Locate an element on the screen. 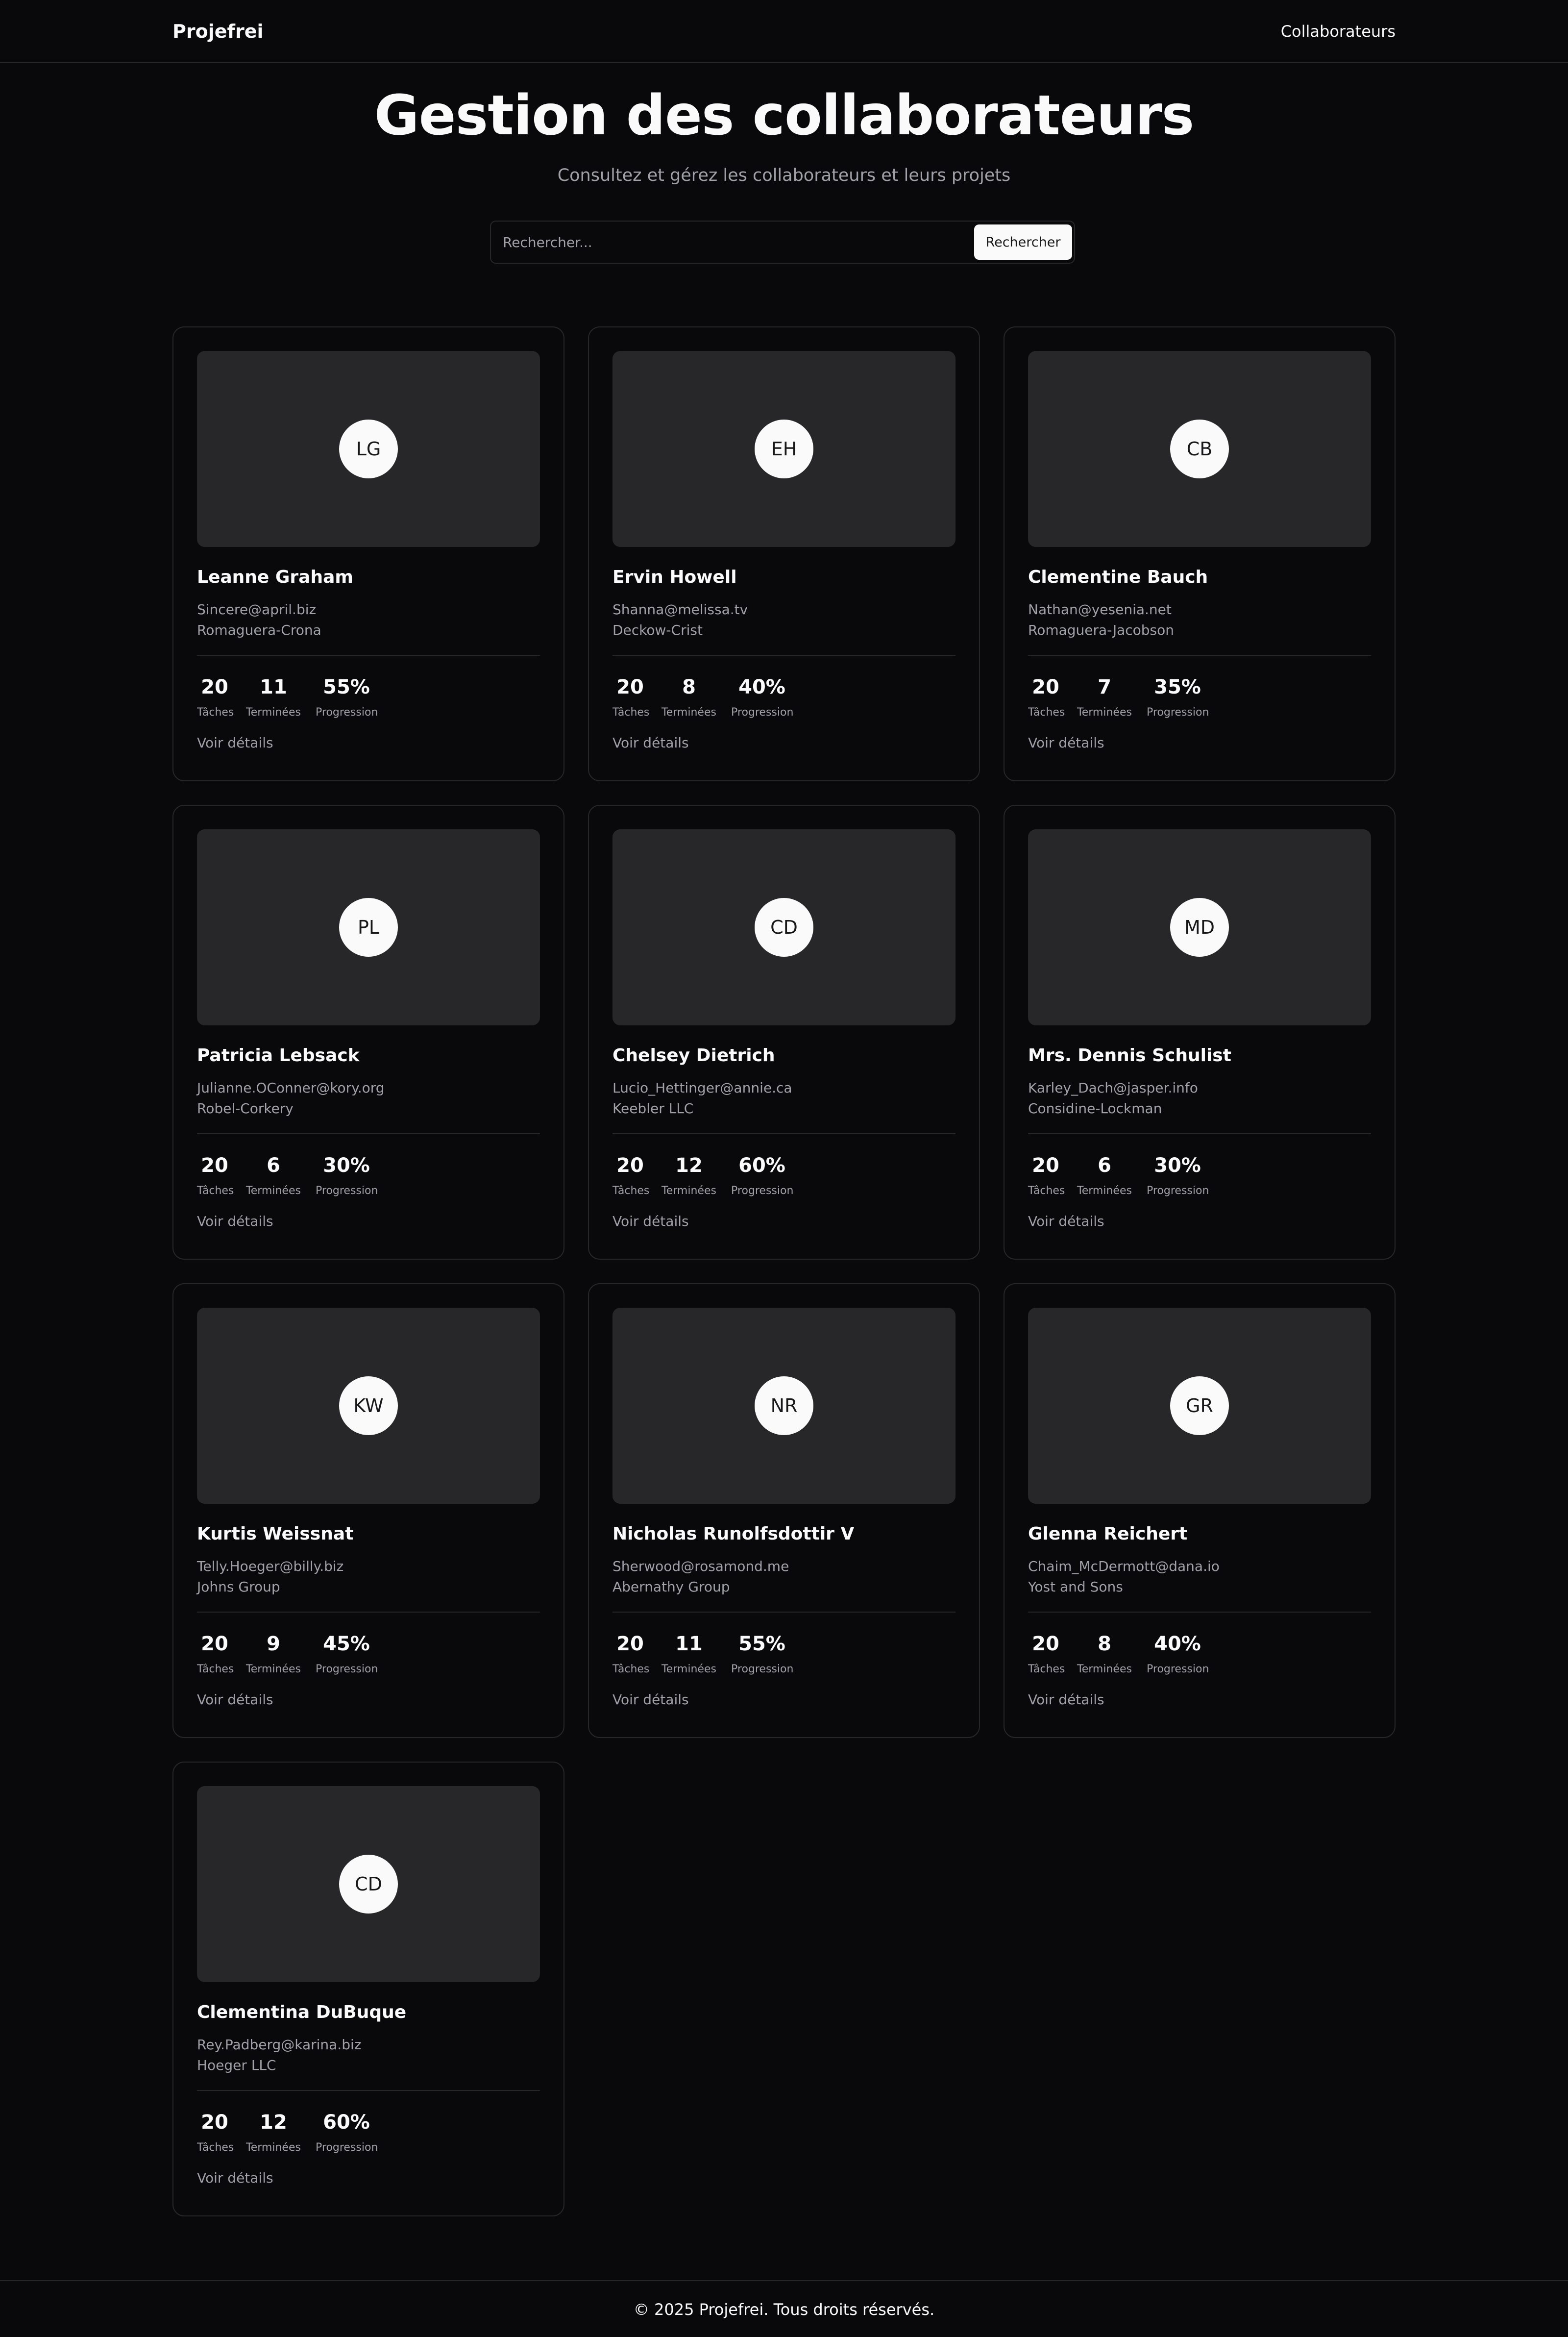 The width and height of the screenshot is (1568, 2337). stat-progress: 45% Progression is located at coordinates (347, 1654).